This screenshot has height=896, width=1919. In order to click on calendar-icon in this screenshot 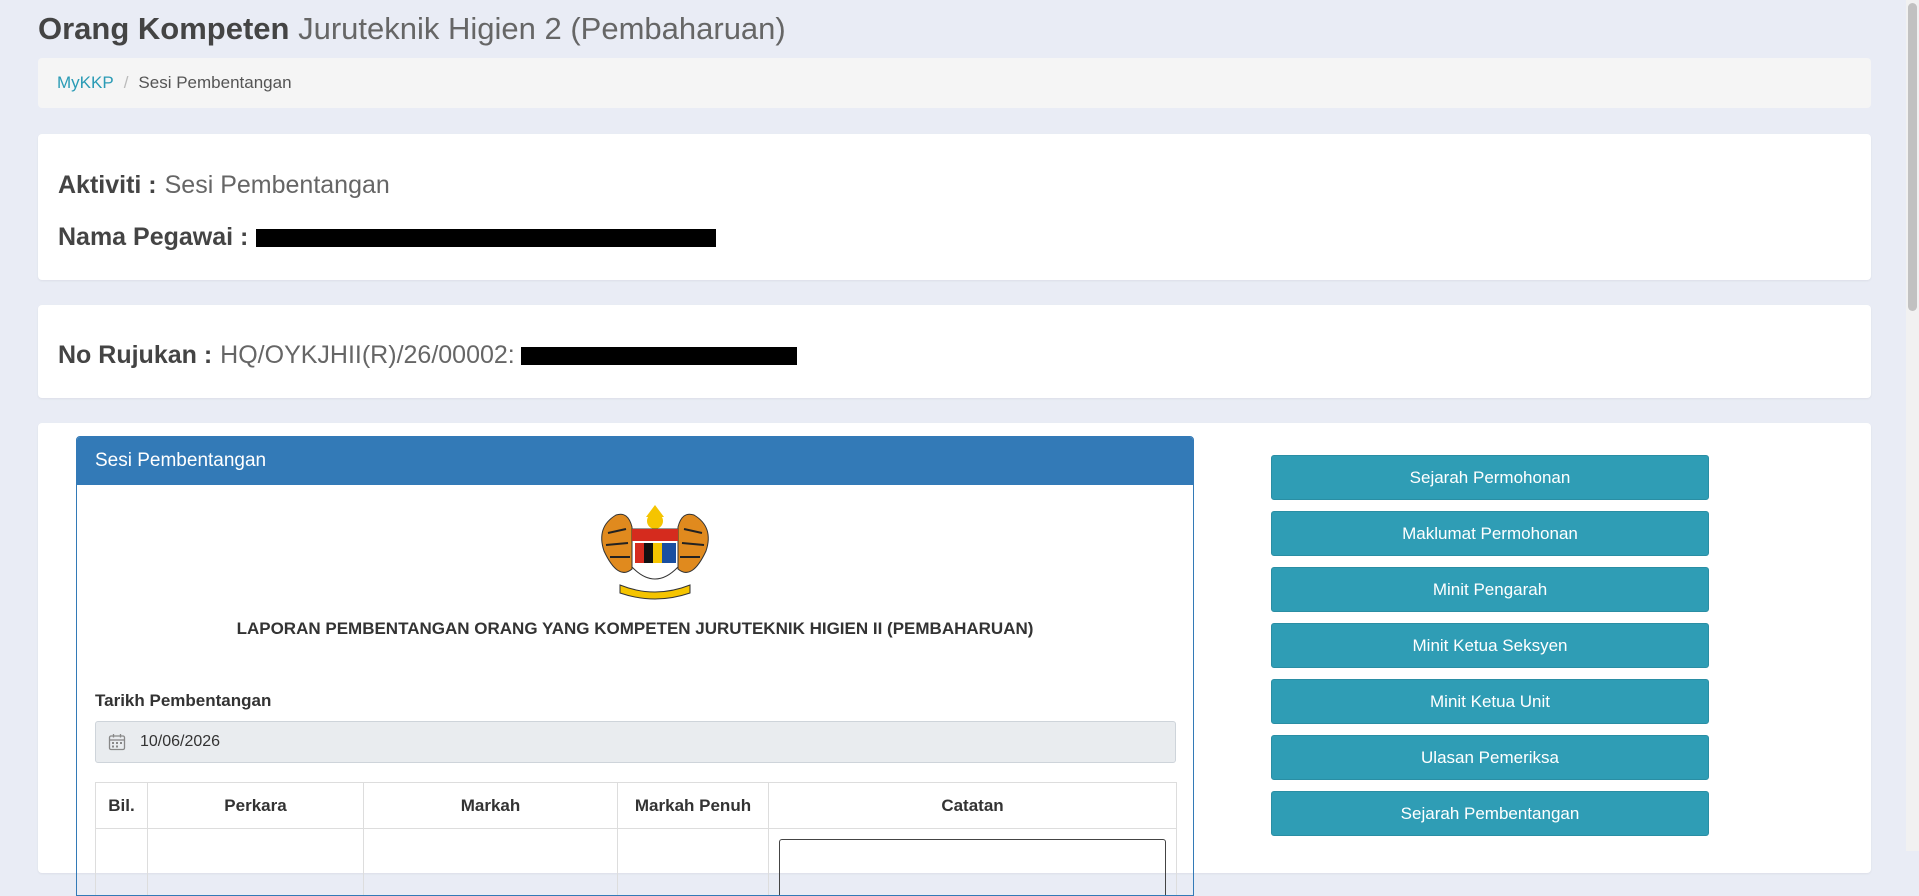, I will do `click(118, 742)`.